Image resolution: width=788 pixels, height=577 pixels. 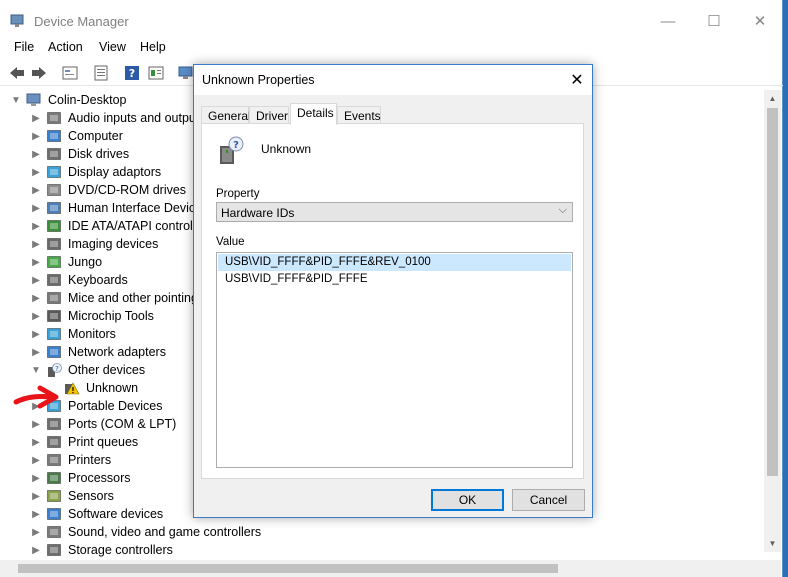 What do you see at coordinates (359, 115) in the screenshot?
I see `tab-events: Events` at bounding box center [359, 115].